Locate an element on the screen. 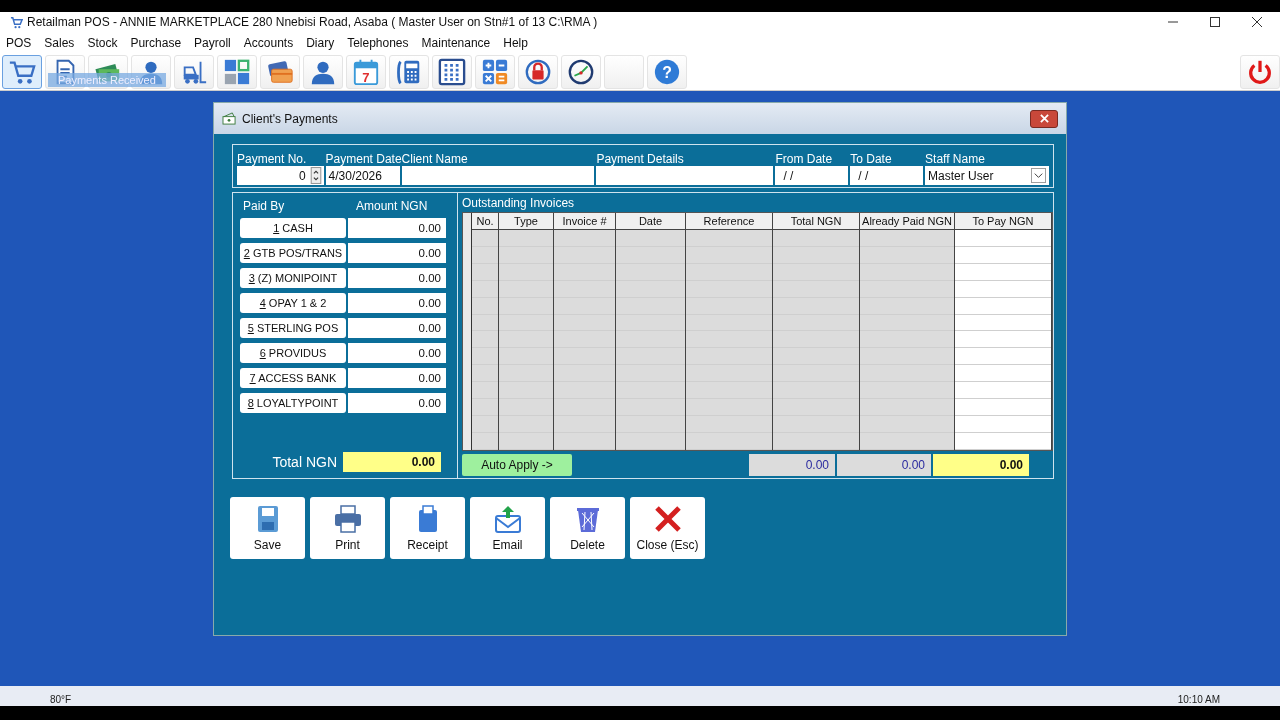  cards-toolbar-button is located at coordinates (280, 72).